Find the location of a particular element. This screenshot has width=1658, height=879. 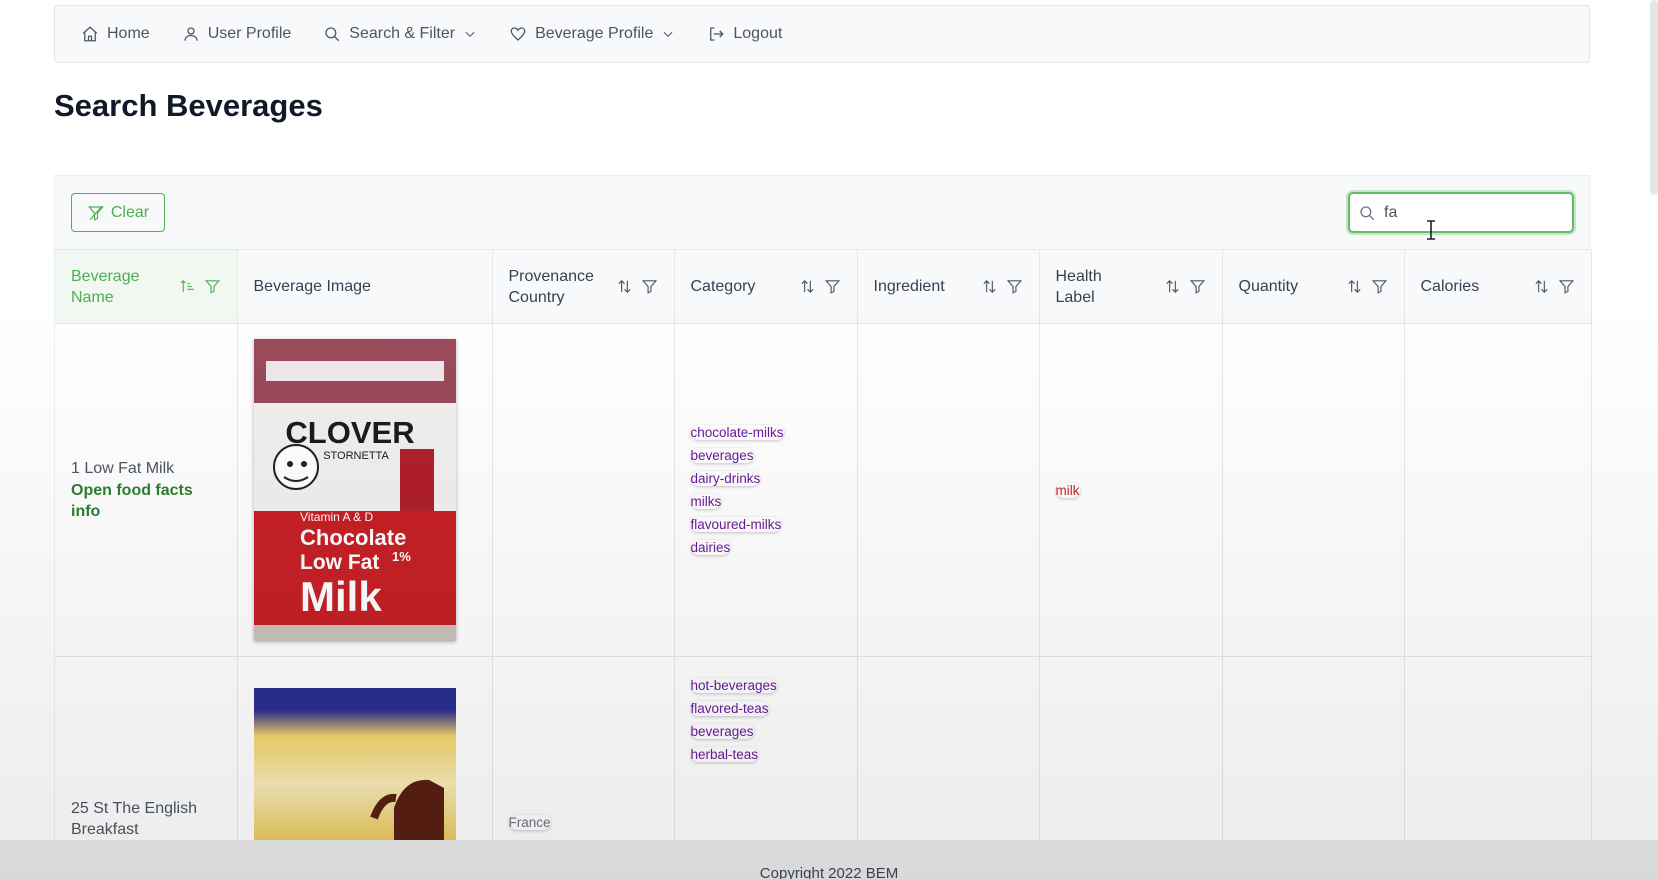

nav-beverage-profile: Beverage Profile is located at coordinates (592, 34).